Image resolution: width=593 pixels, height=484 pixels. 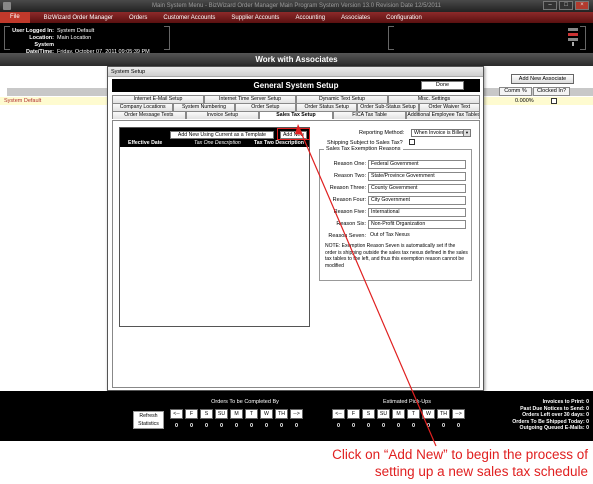 I want to click on reason-six-field: Non-Profit Organization, so click(x=417, y=224).